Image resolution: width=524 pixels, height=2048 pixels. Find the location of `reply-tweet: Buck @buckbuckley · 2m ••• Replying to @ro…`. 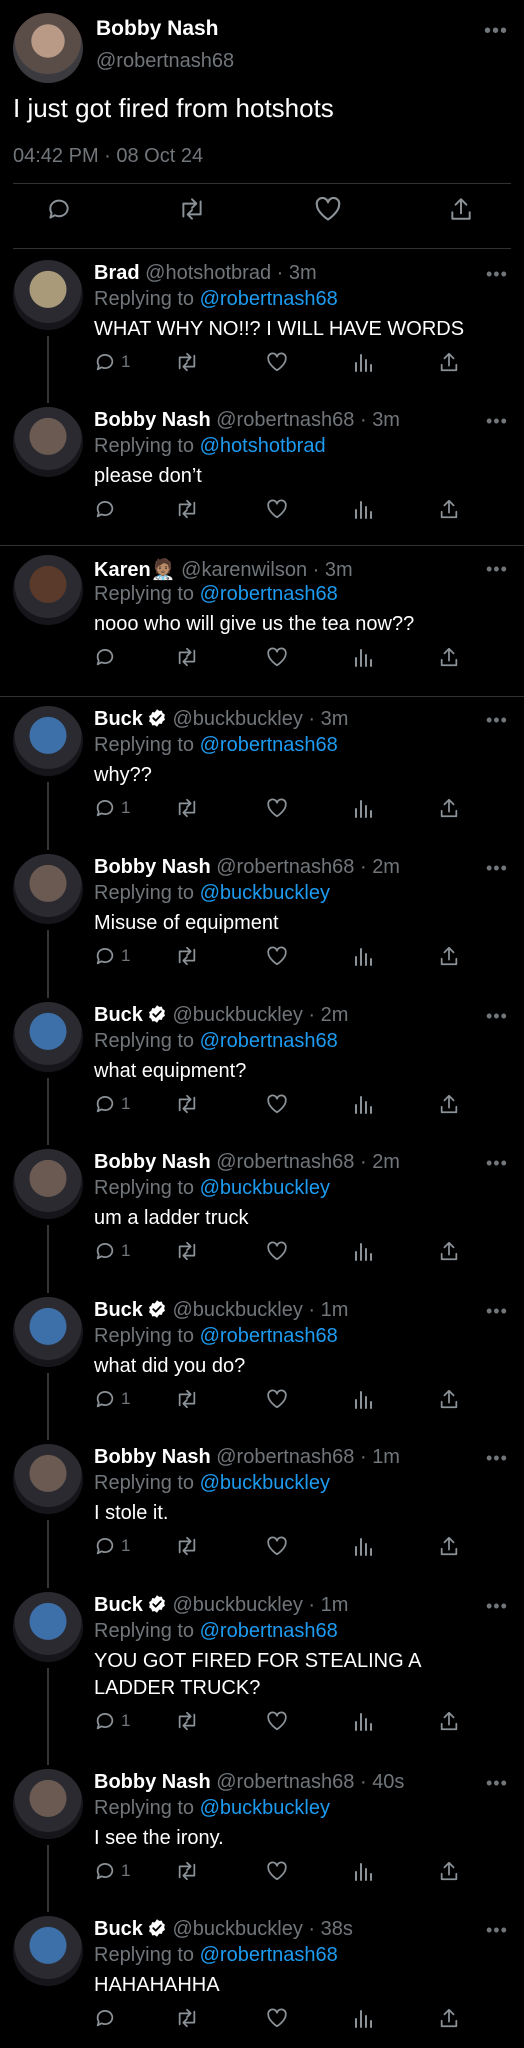

reply-tweet: Buck @buckbuckley · 2m ••• Replying to @ro… is located at coordinates (262, 1069).